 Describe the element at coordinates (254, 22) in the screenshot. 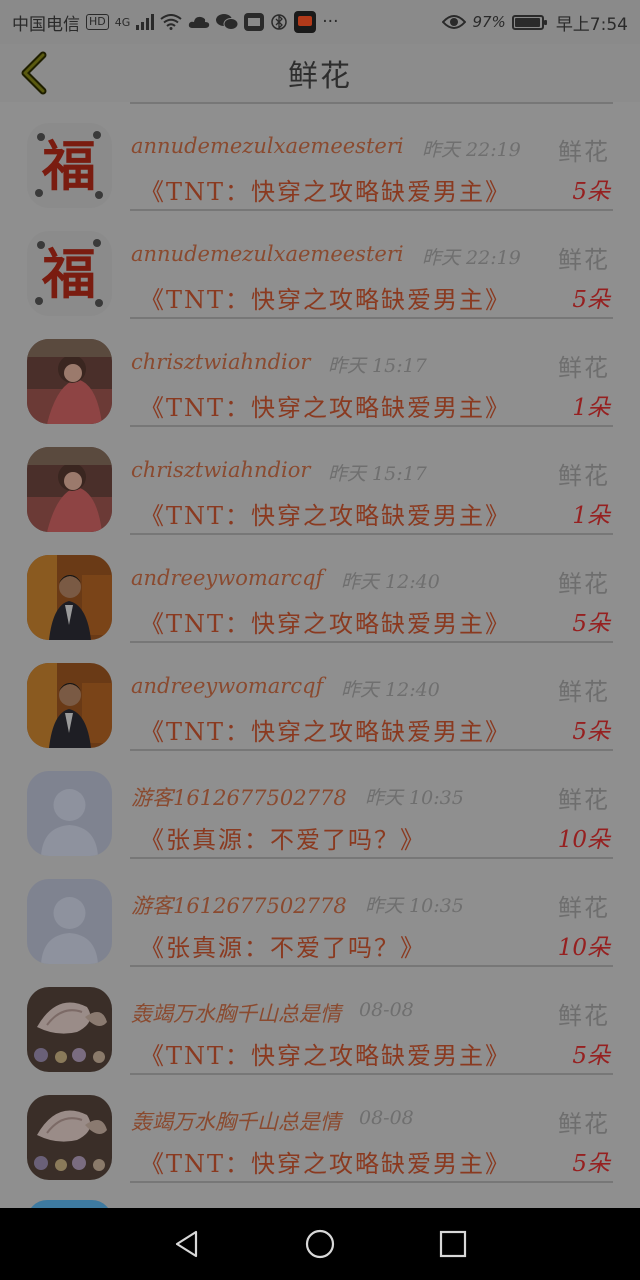

I see `huawei-icon` at that location.